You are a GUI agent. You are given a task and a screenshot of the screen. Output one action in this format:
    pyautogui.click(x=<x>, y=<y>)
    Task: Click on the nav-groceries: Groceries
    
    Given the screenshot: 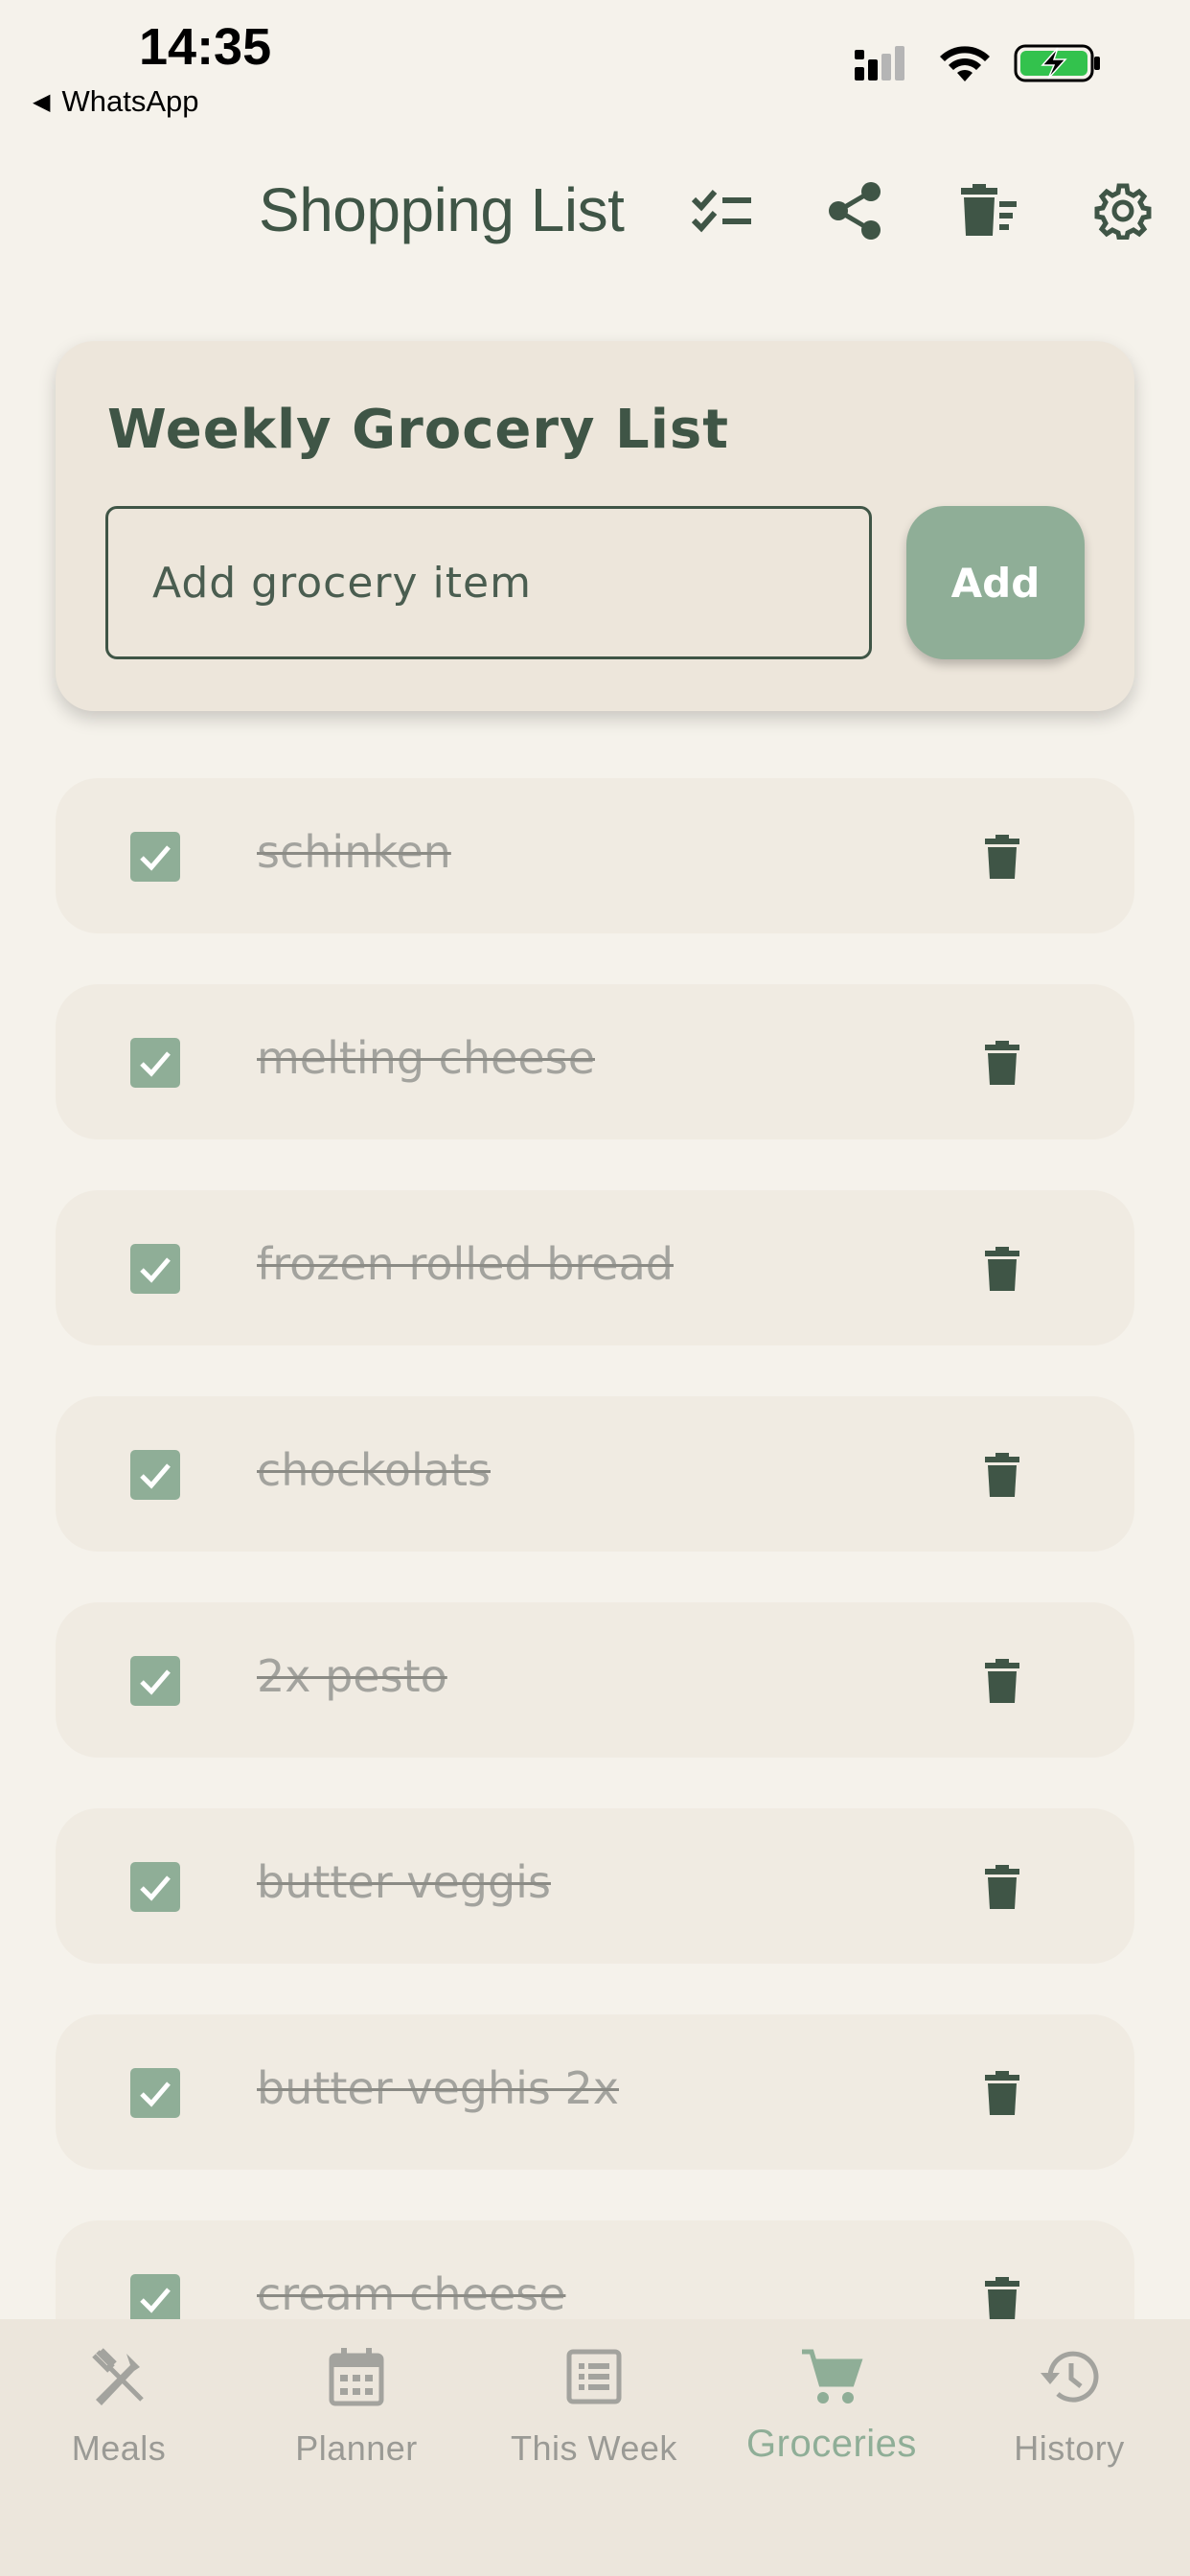 What is the action you would take?
    pyautogui.click(x=832, y=2414)
    